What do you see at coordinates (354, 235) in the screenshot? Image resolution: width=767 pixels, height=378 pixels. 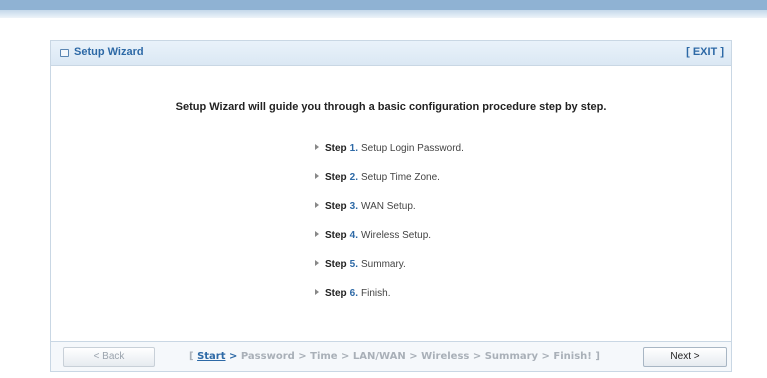 I see `step-number: 4.` at bounding box center [354, 235].